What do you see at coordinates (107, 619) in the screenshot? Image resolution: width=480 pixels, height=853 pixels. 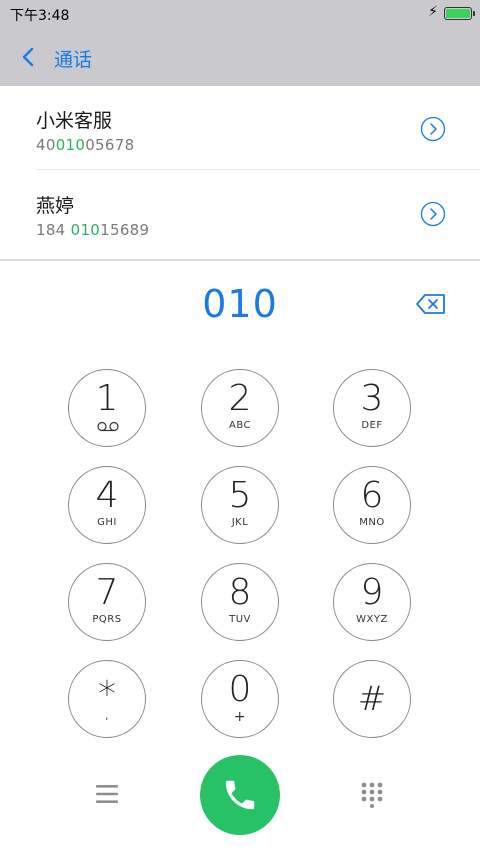 I see `key-letters: PQRS` at bounding box center [107, 619].